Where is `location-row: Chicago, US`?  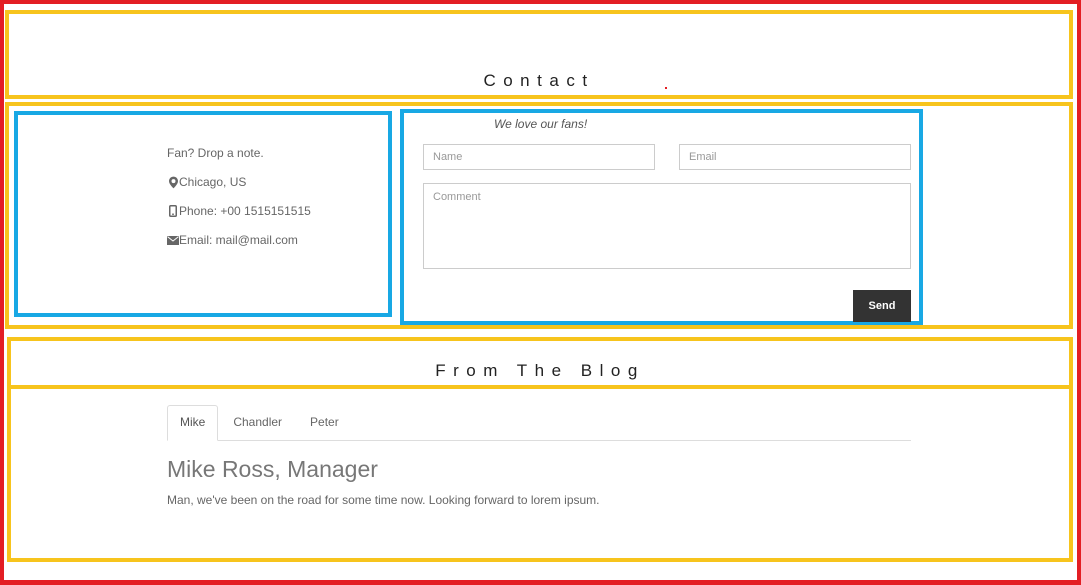
location-row: Chicago, US is located at coordinates (206, 182).